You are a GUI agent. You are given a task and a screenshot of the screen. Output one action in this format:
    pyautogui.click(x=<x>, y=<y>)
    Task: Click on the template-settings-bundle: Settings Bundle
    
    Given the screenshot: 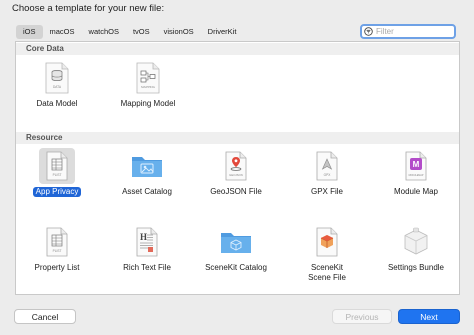 What is the action you would take?
    pyautogui.click(x=416, y=248)
    